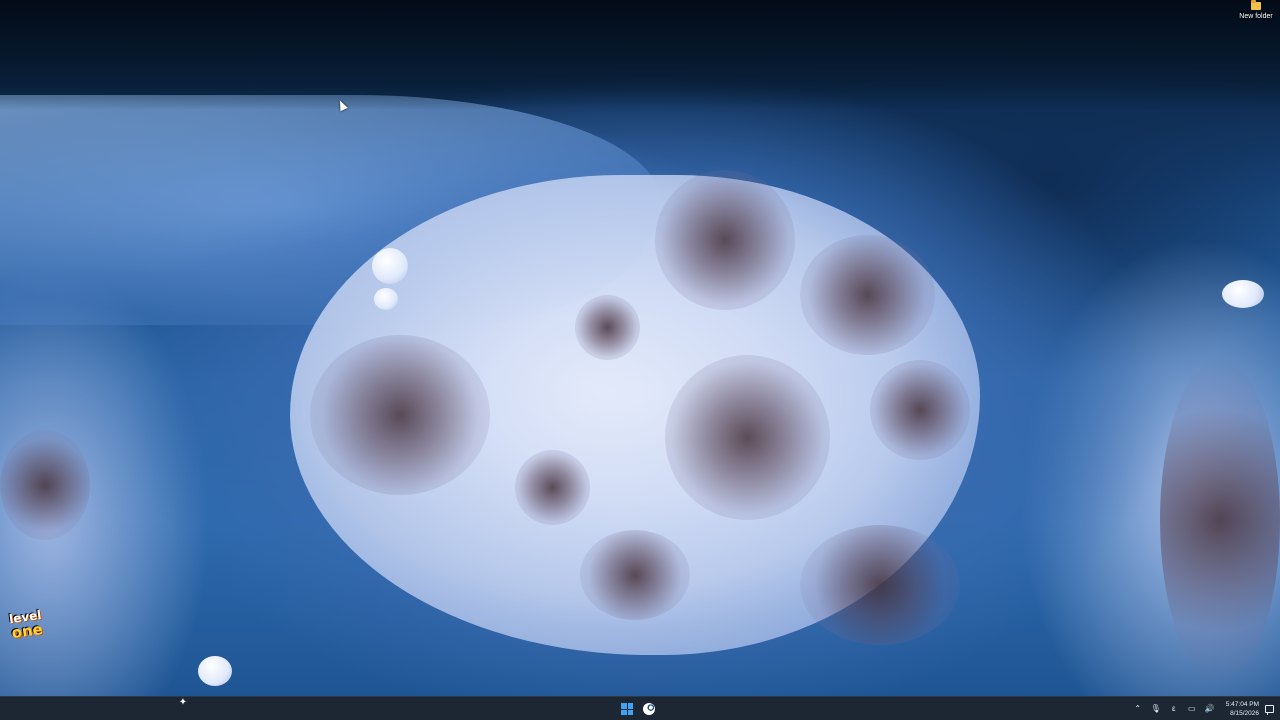 This screenshot has width=1280, height=720. Describe the element at coordinates (1210, 708) in the screenshot. I see `volume-icon: 🔊` at that location.